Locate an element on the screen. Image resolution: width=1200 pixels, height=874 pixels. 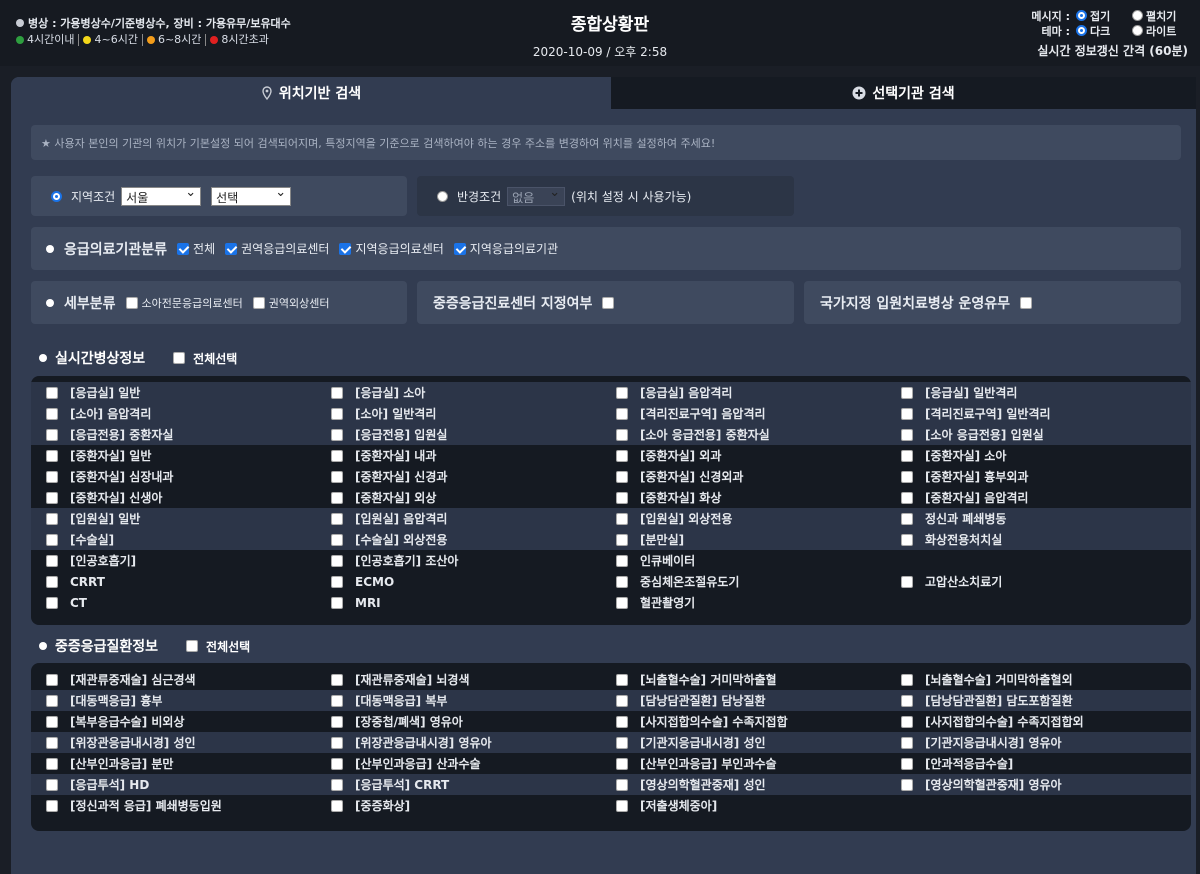
district-select: 선택 is located at coordinates (251, 195).